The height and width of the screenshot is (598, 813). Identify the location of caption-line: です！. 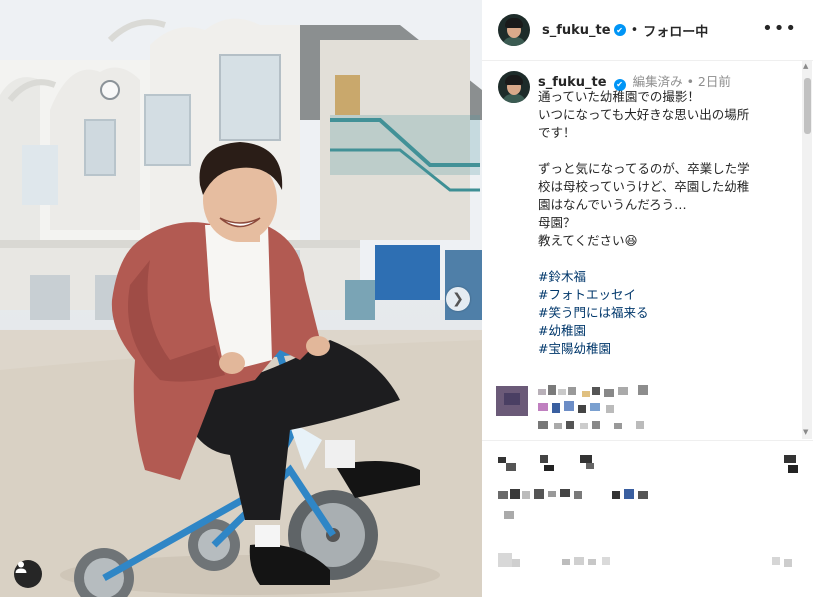
(557, 132).